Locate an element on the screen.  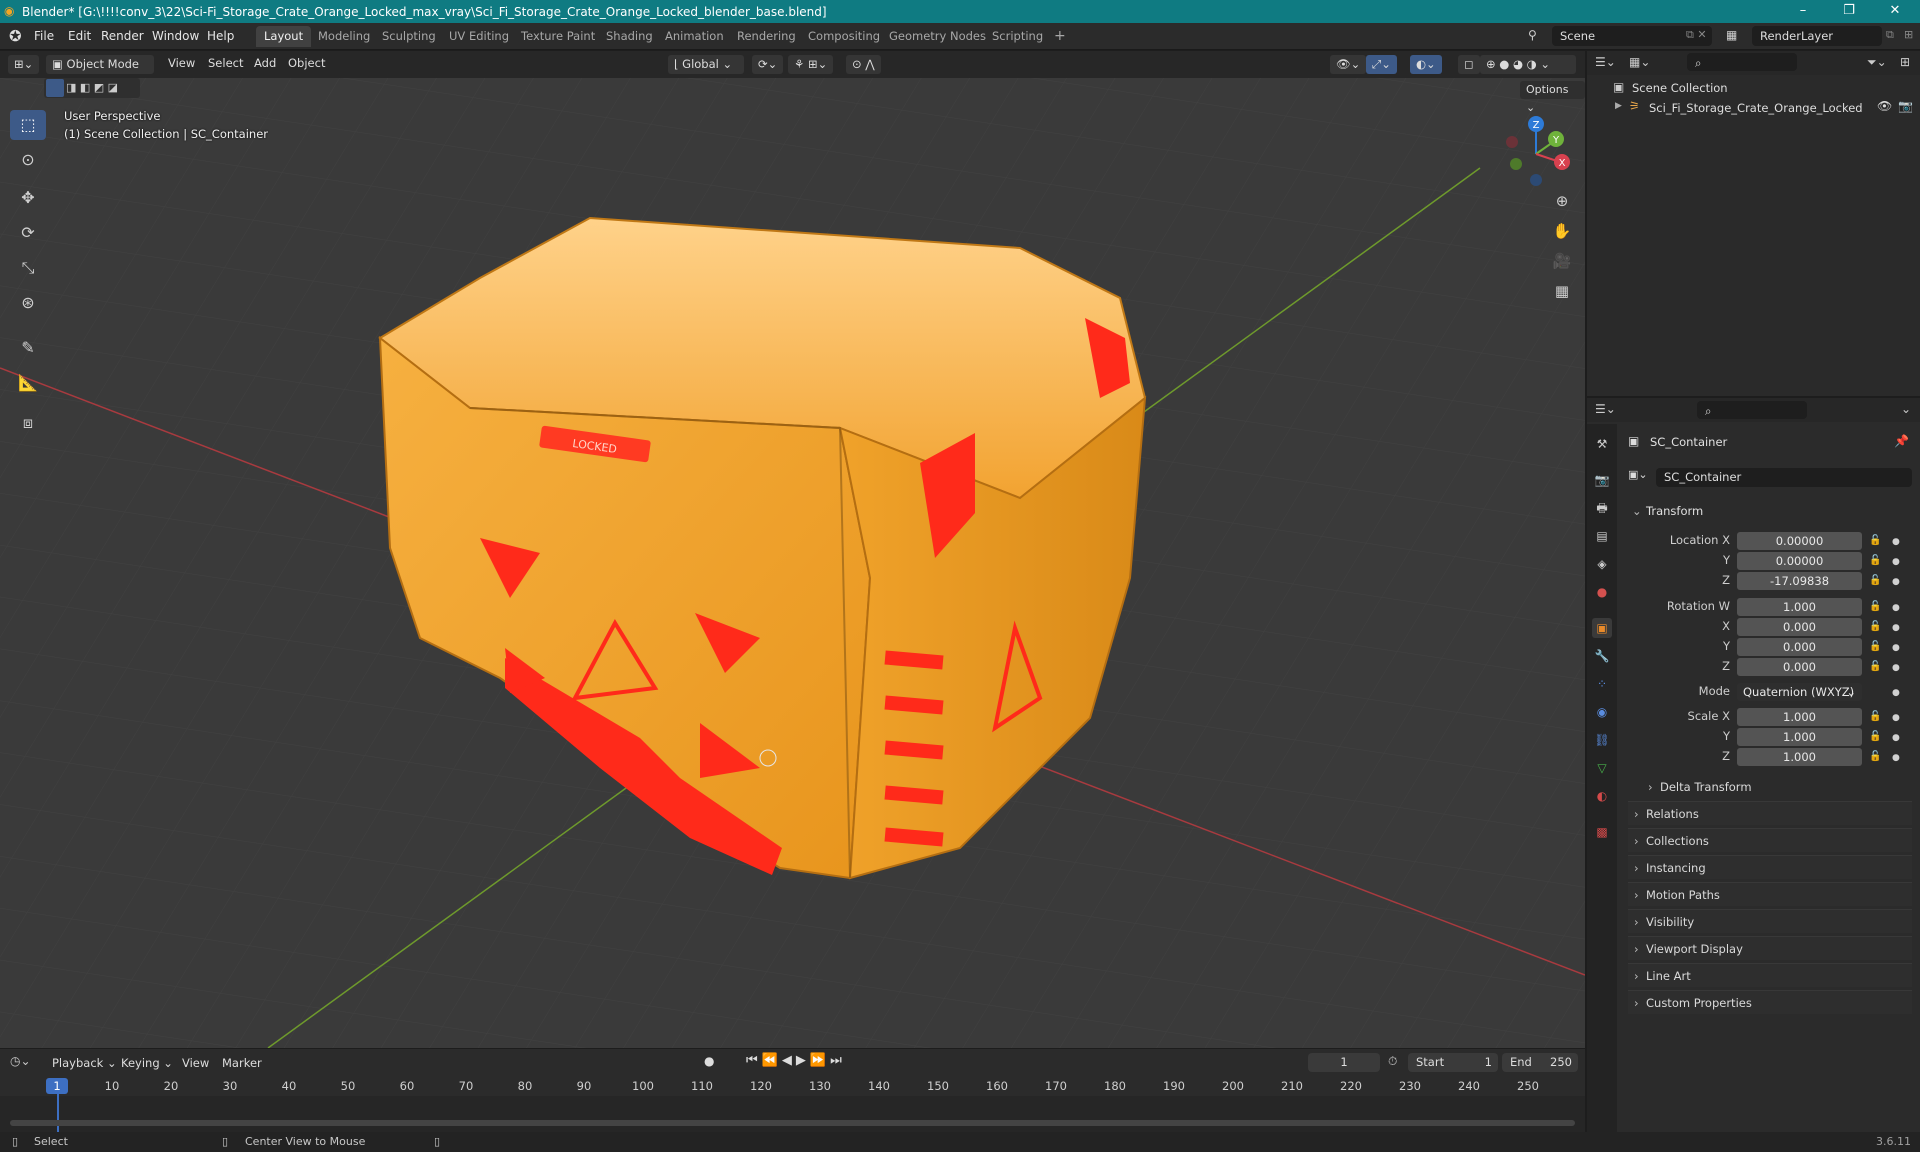
instancing-panel: Instancing is located at coordinates (1770, 867).